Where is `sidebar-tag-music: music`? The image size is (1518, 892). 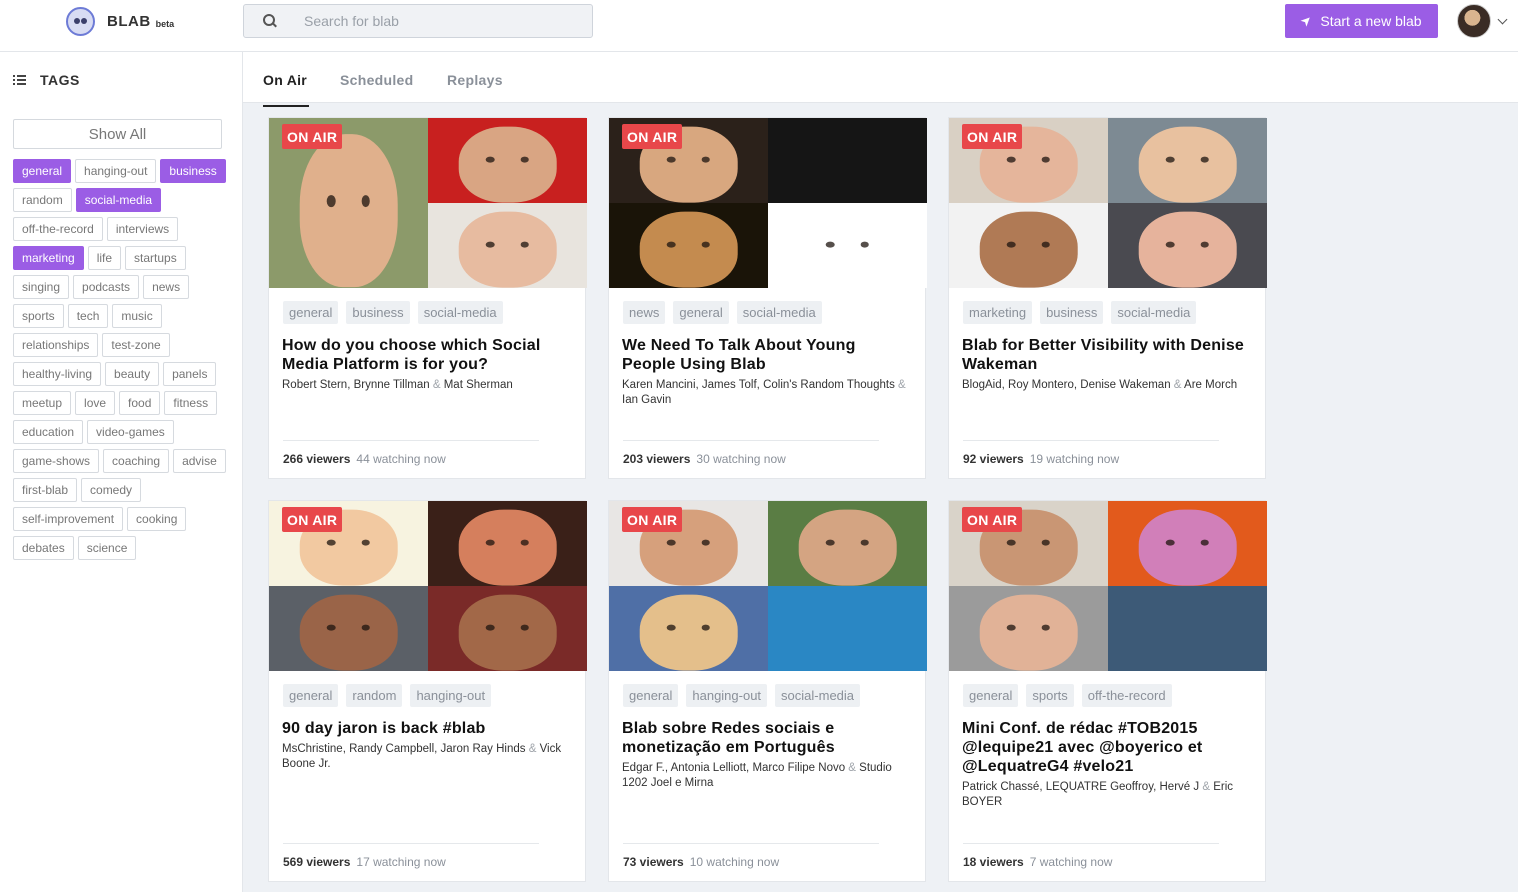
sidebar-tag-music: music is located at coordinates (137, 316).